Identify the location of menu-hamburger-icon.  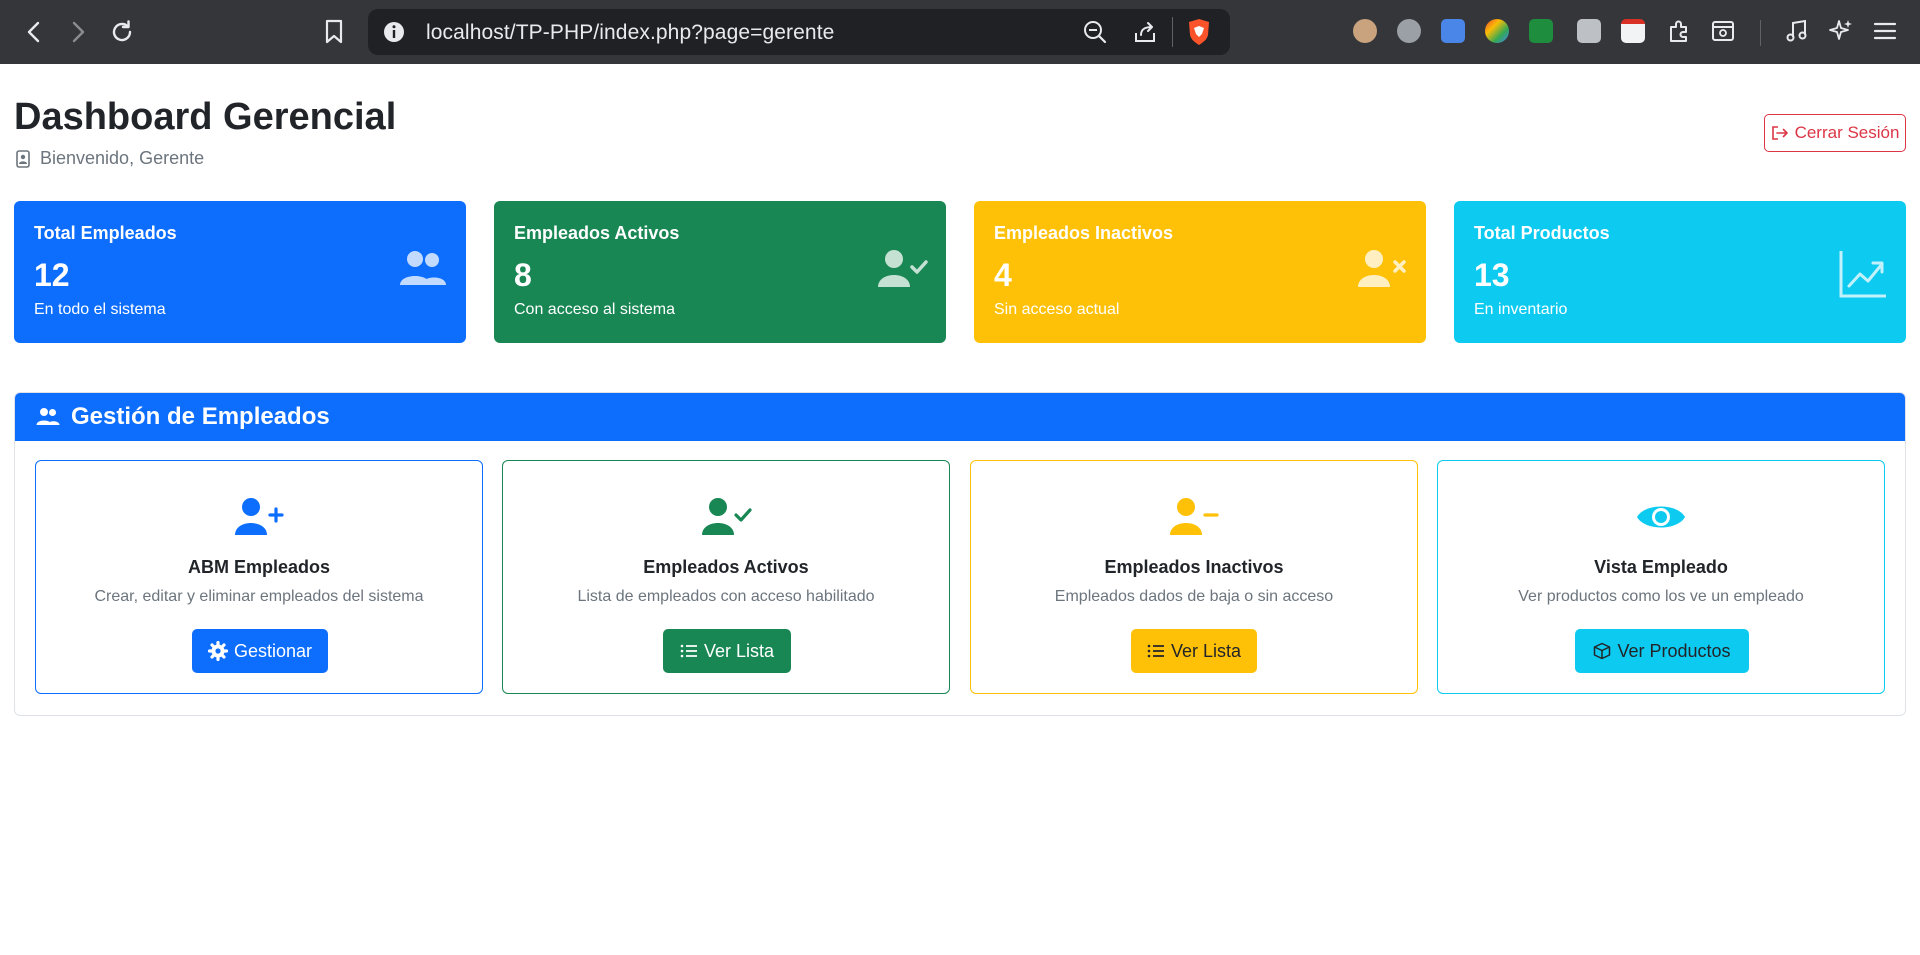
(1885, 31).